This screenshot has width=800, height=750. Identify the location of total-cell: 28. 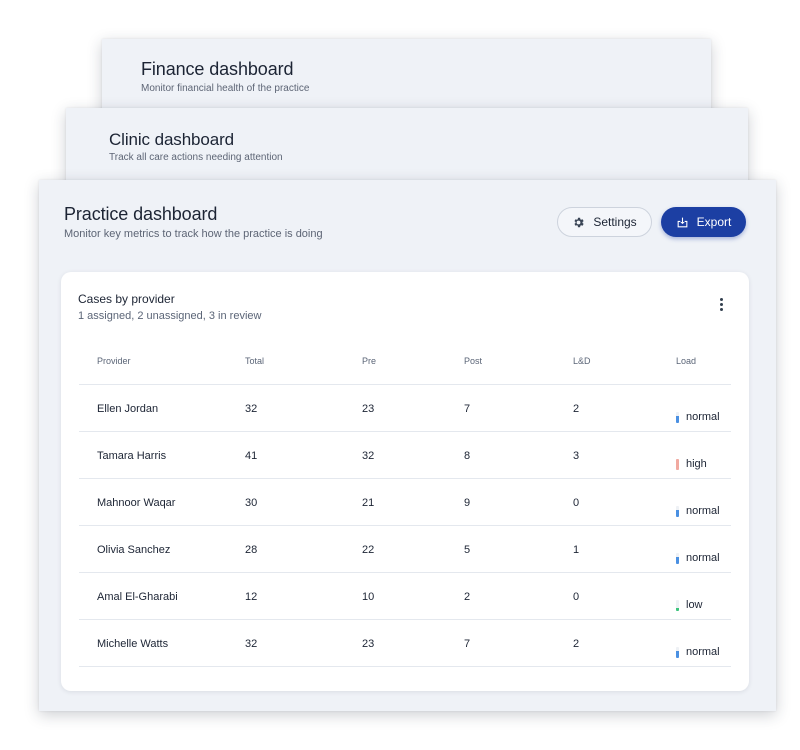
(303, 549).